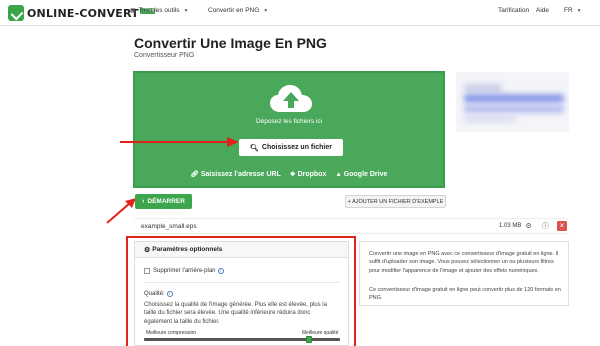 The image size is (600, 346). What do you see at coordinates (194, 174) in the screenshot?
I see `link-icon: 🔗︎` at bounding box center [194, 174].